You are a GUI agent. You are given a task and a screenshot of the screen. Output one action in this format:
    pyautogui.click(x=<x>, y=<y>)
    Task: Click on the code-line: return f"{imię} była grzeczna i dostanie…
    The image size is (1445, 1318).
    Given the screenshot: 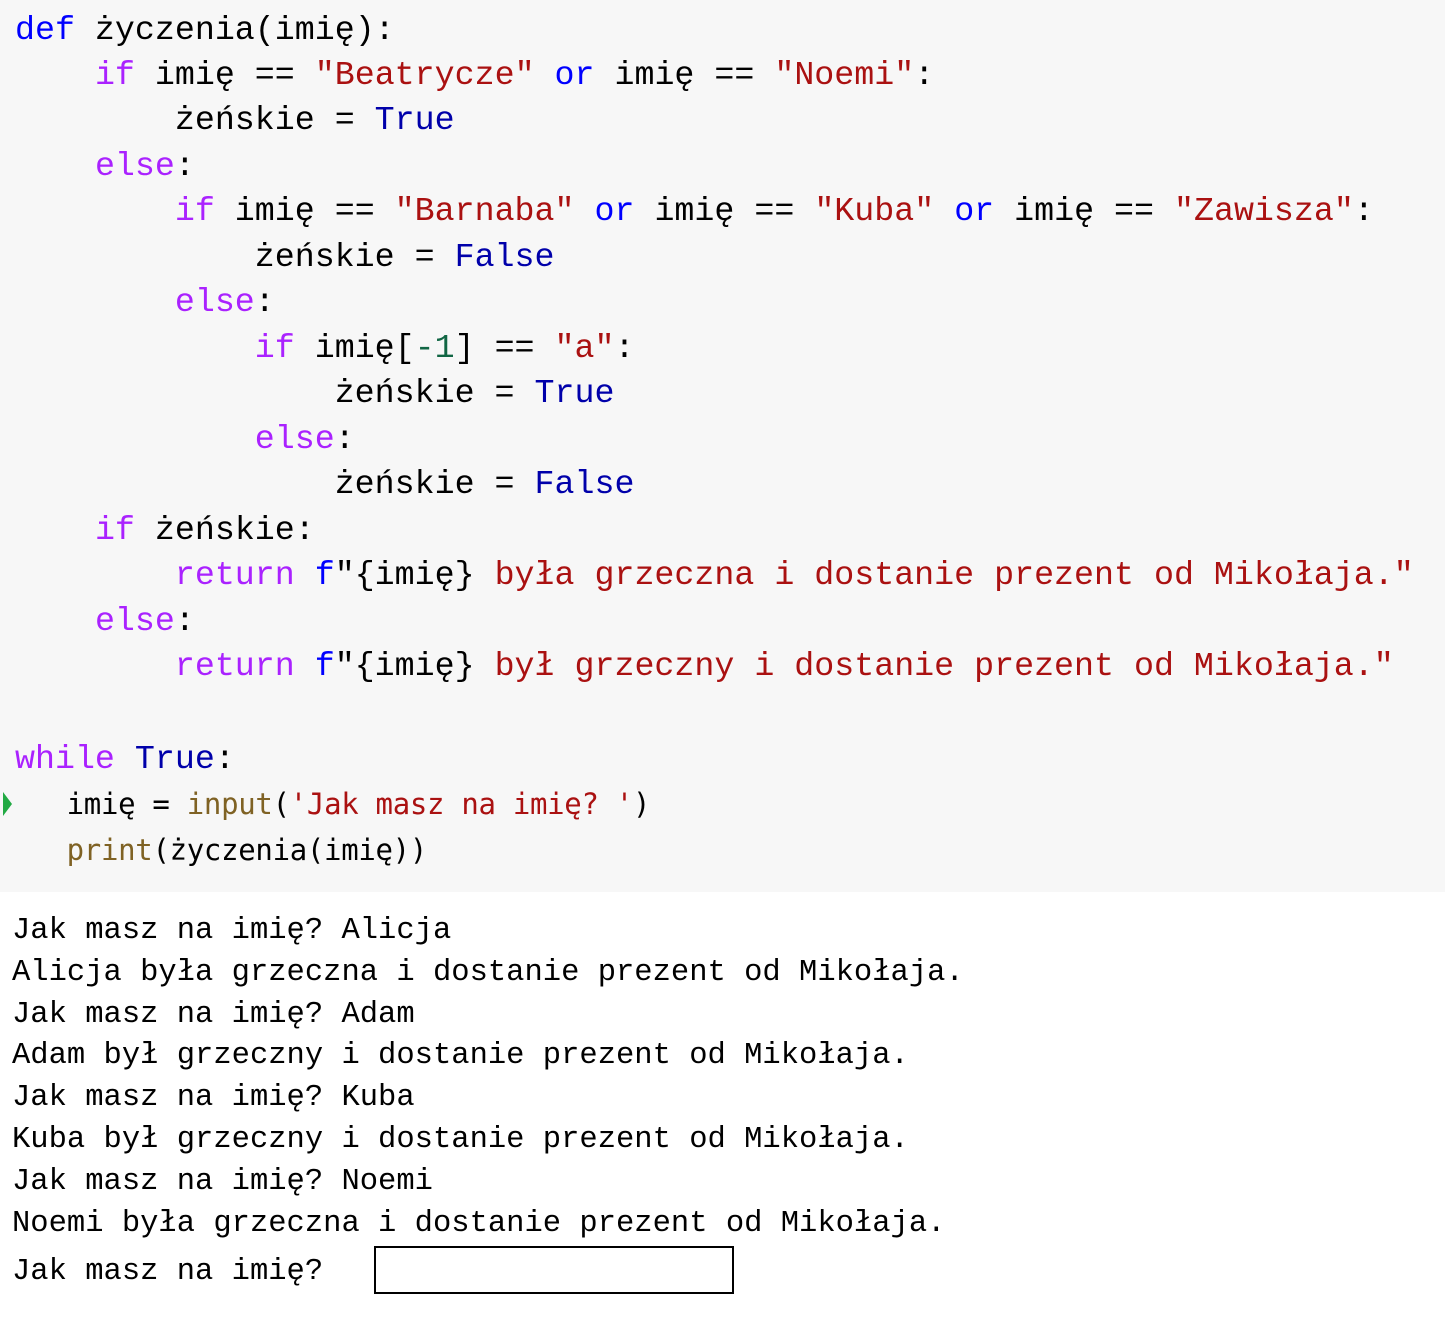 What is the action you would take?
    pyautogui.click(x=714, y=575)
    